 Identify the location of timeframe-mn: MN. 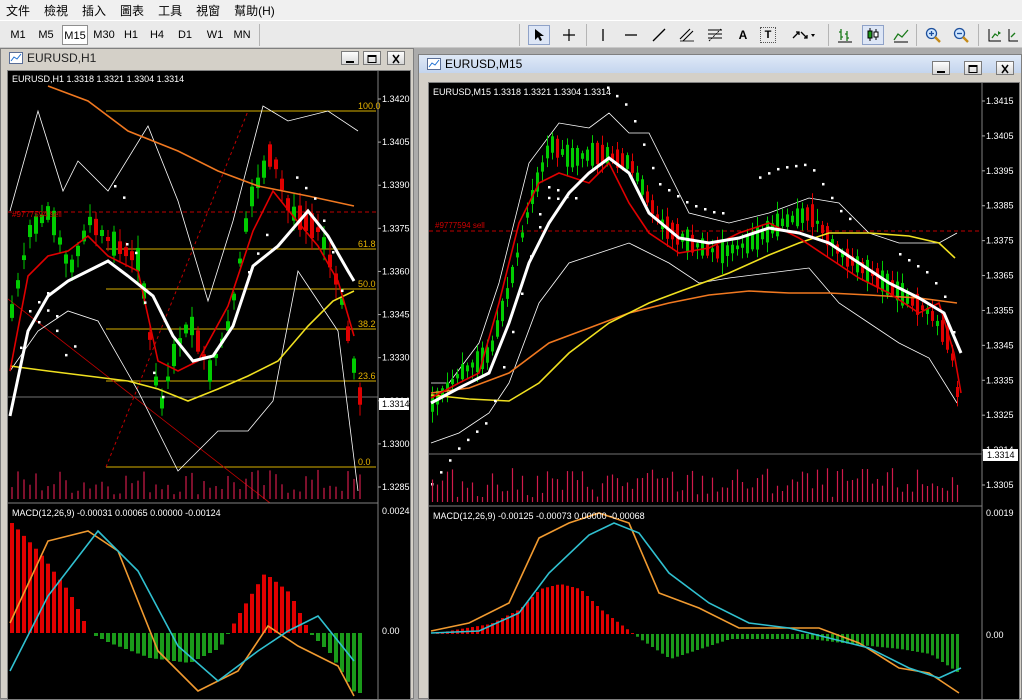
(242, 35).